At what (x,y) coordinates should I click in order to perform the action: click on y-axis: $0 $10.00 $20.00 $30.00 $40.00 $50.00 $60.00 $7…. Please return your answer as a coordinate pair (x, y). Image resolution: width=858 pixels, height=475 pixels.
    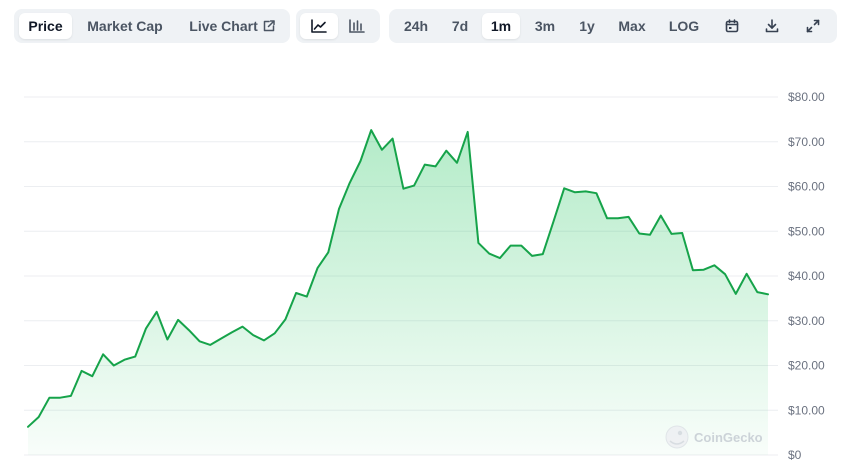
    Looking at the image, I should click on (806, 276).